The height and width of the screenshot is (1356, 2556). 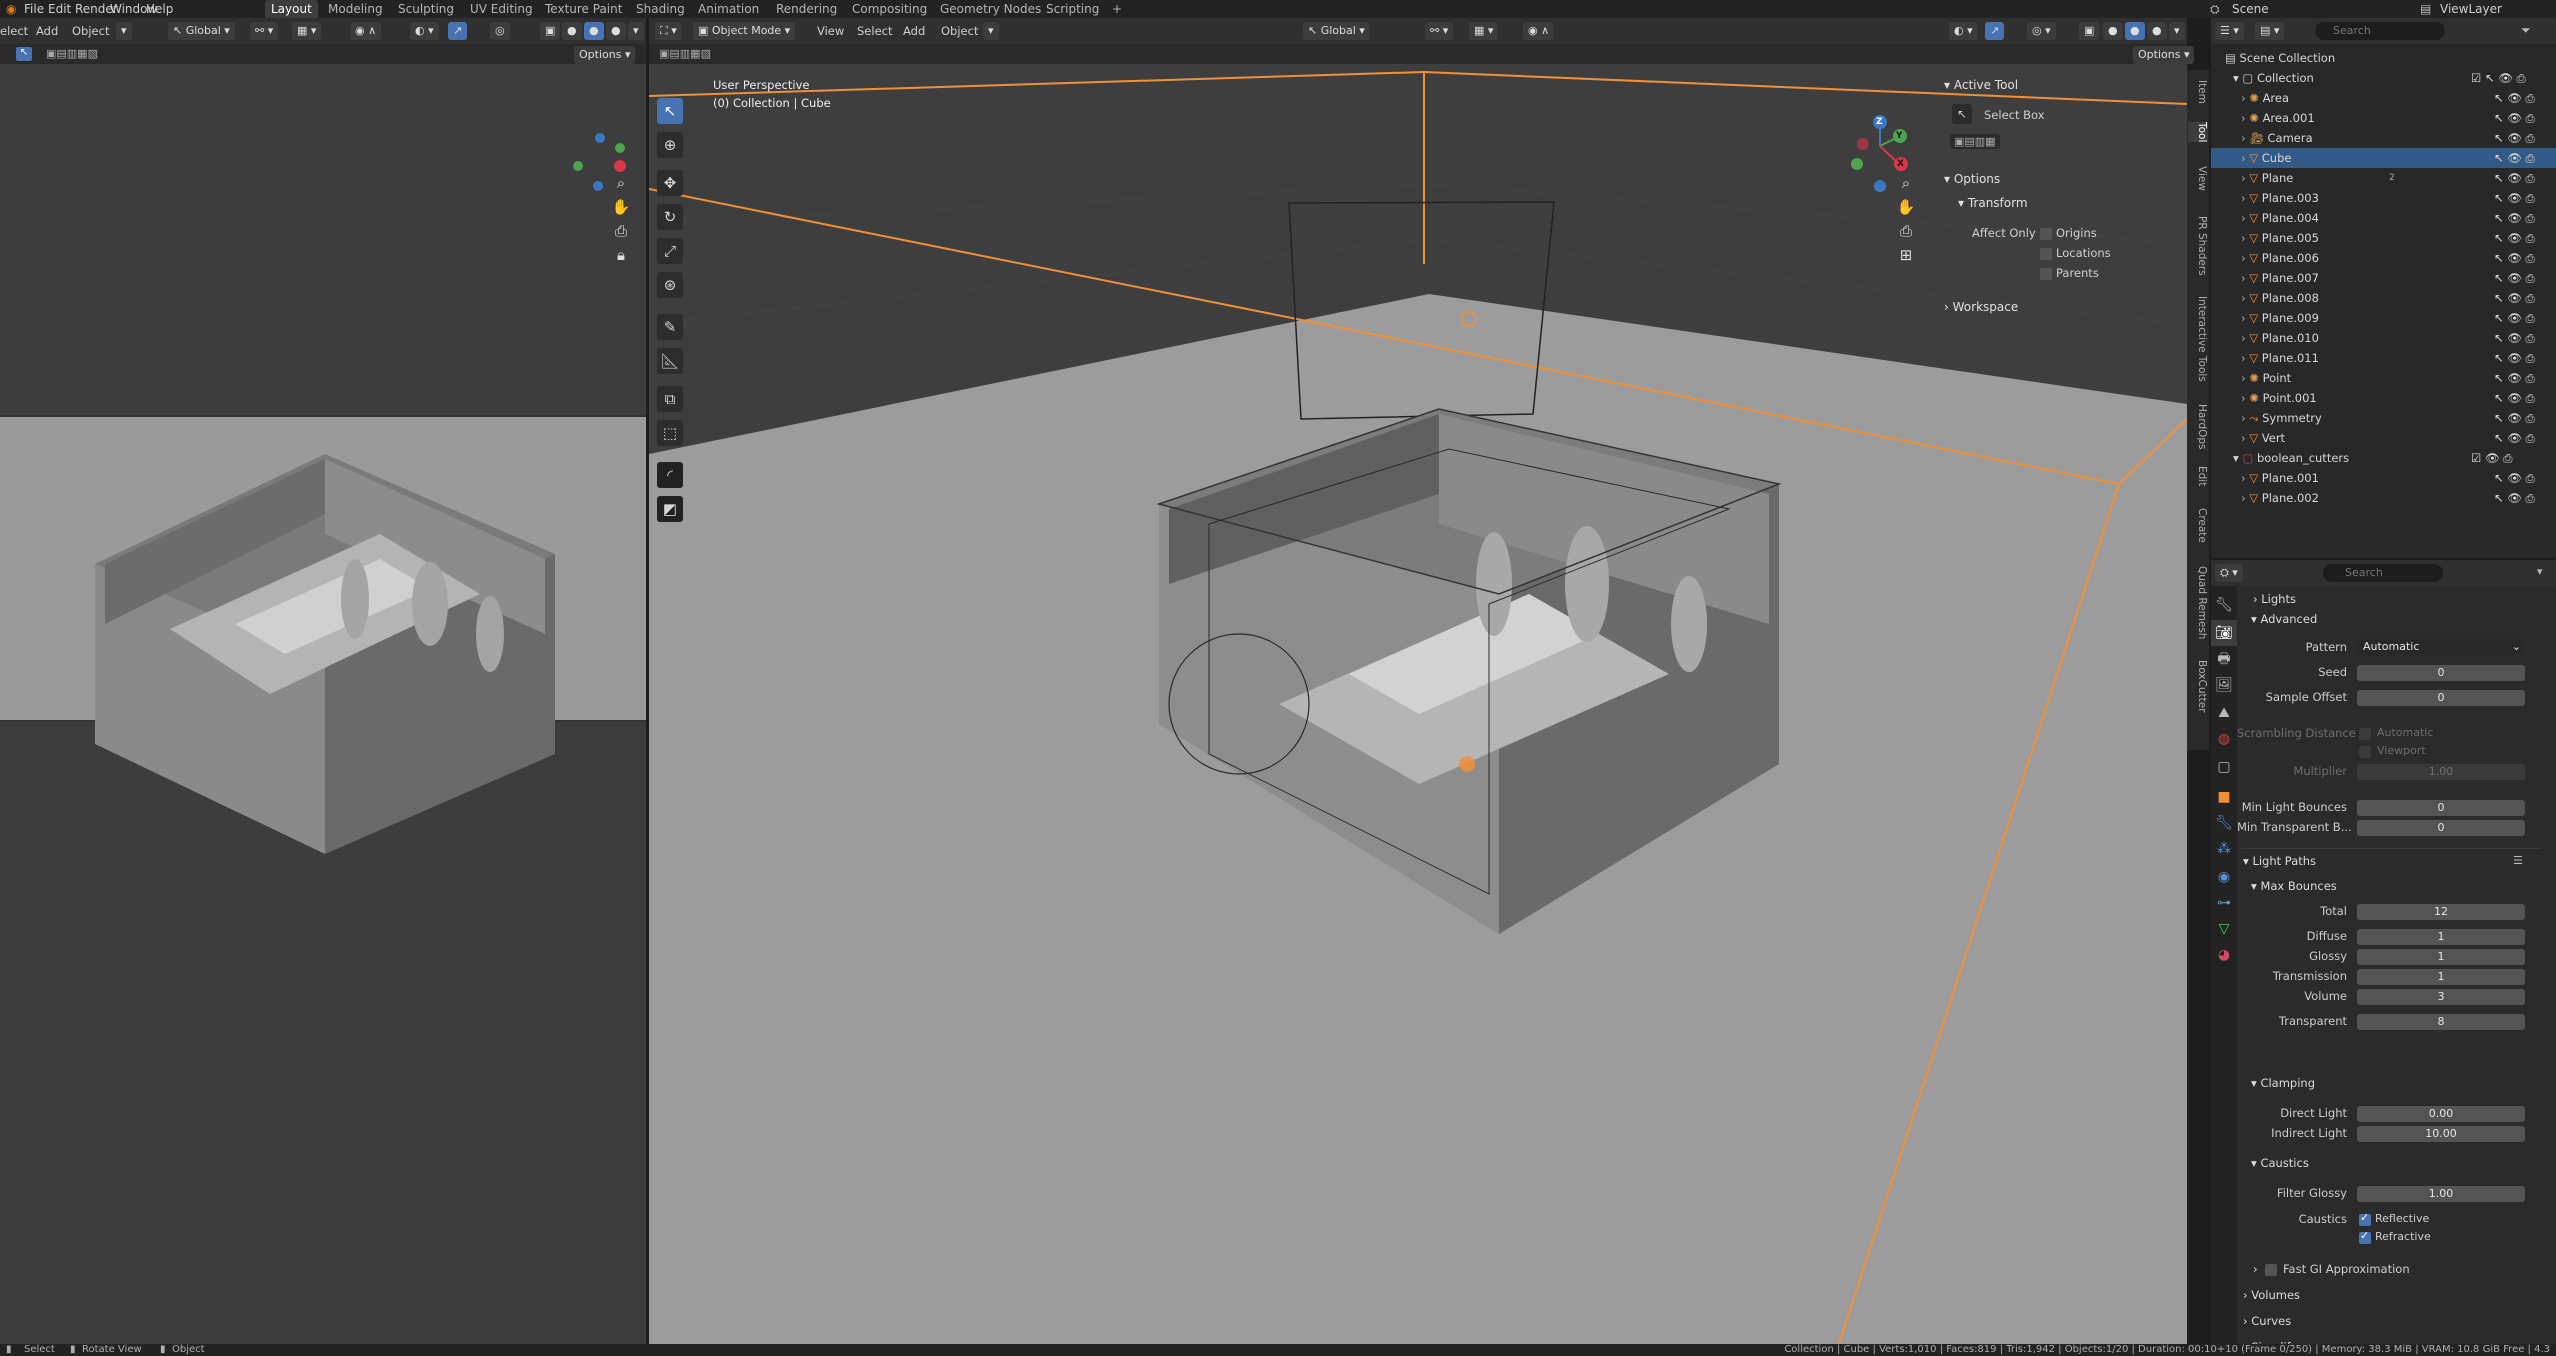 What do you see at coordinates (2224, 903) in the screenshot?
I see `constraints-icon: ⊶` at bounding box center [2224, 903].